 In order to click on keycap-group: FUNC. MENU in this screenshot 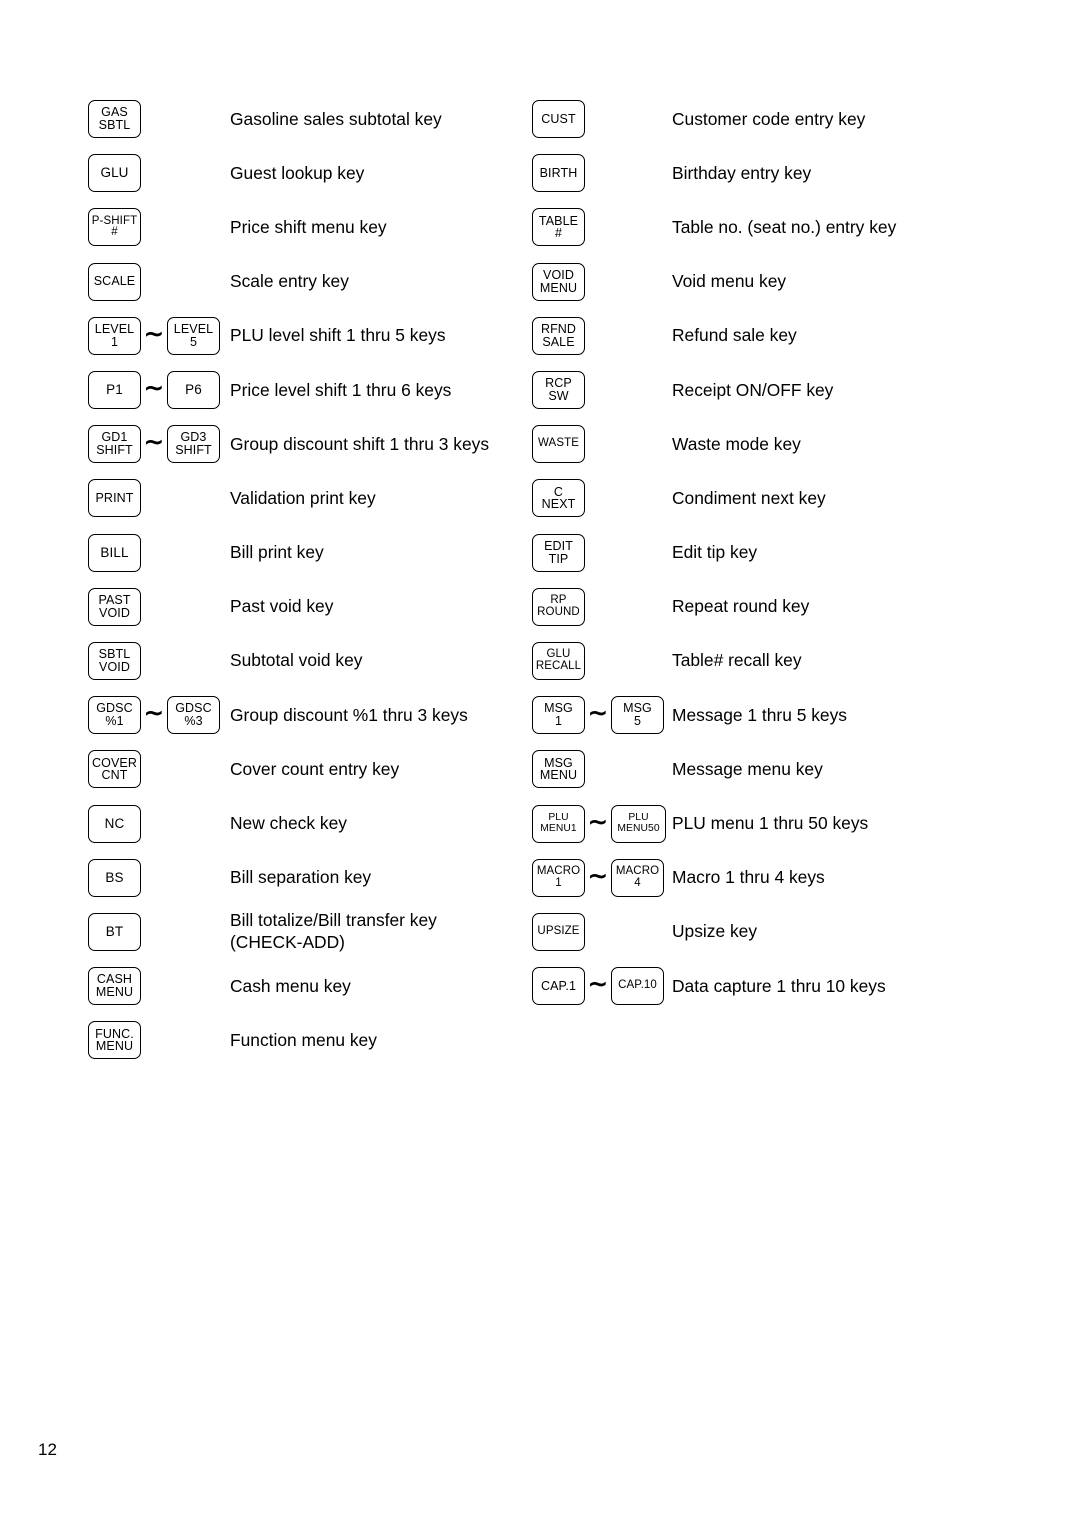, I will do `click(114, 1040)`.